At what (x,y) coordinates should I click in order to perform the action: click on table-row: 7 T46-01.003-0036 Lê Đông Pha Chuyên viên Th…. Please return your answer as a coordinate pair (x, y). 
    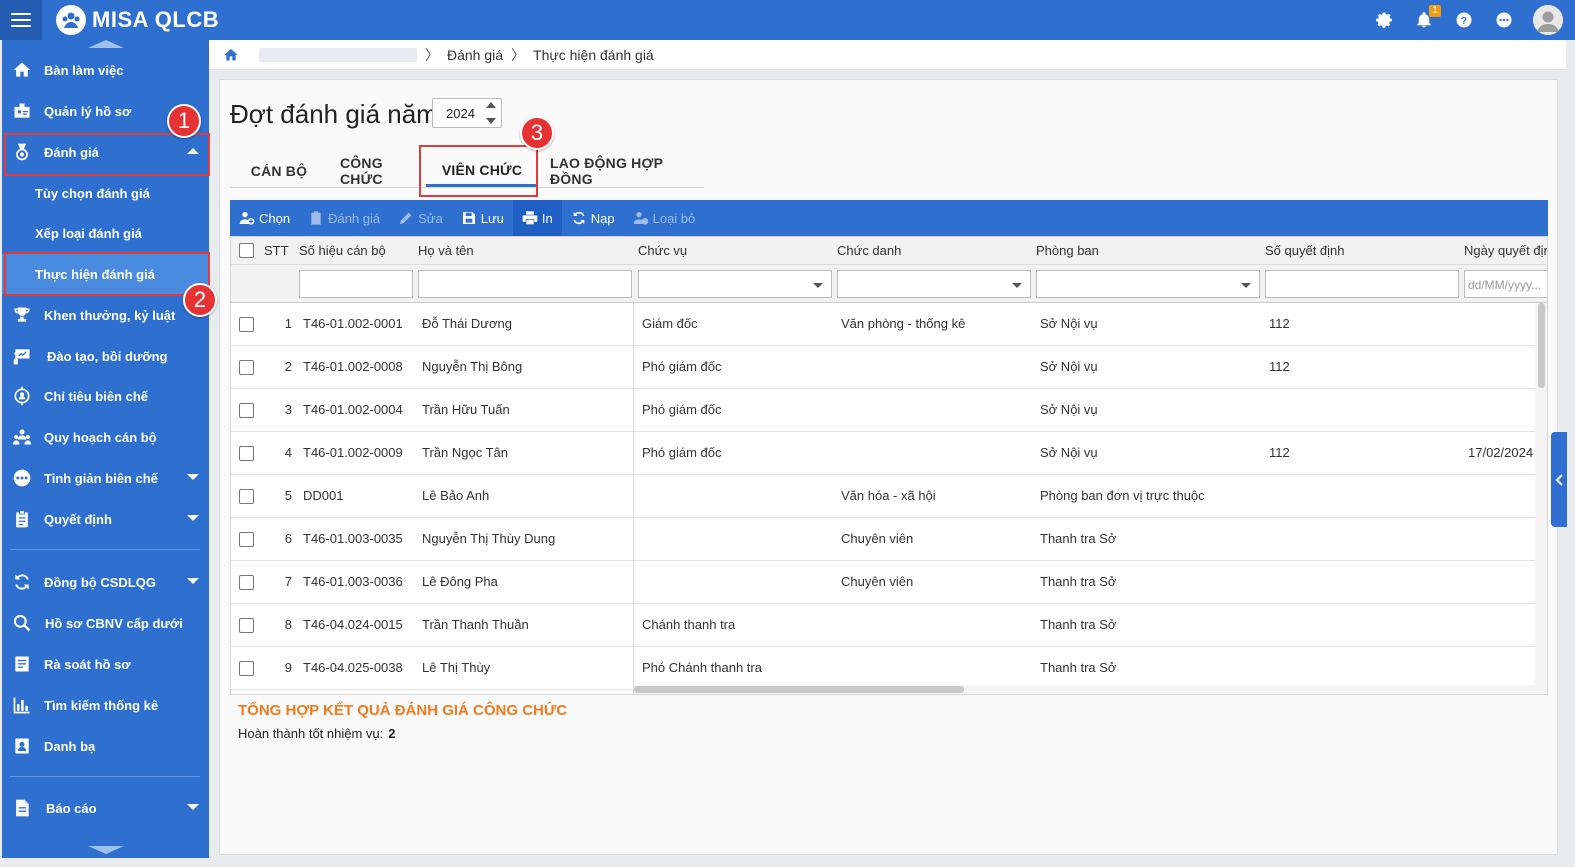
    Looking at the image, I should click on (883, 582).